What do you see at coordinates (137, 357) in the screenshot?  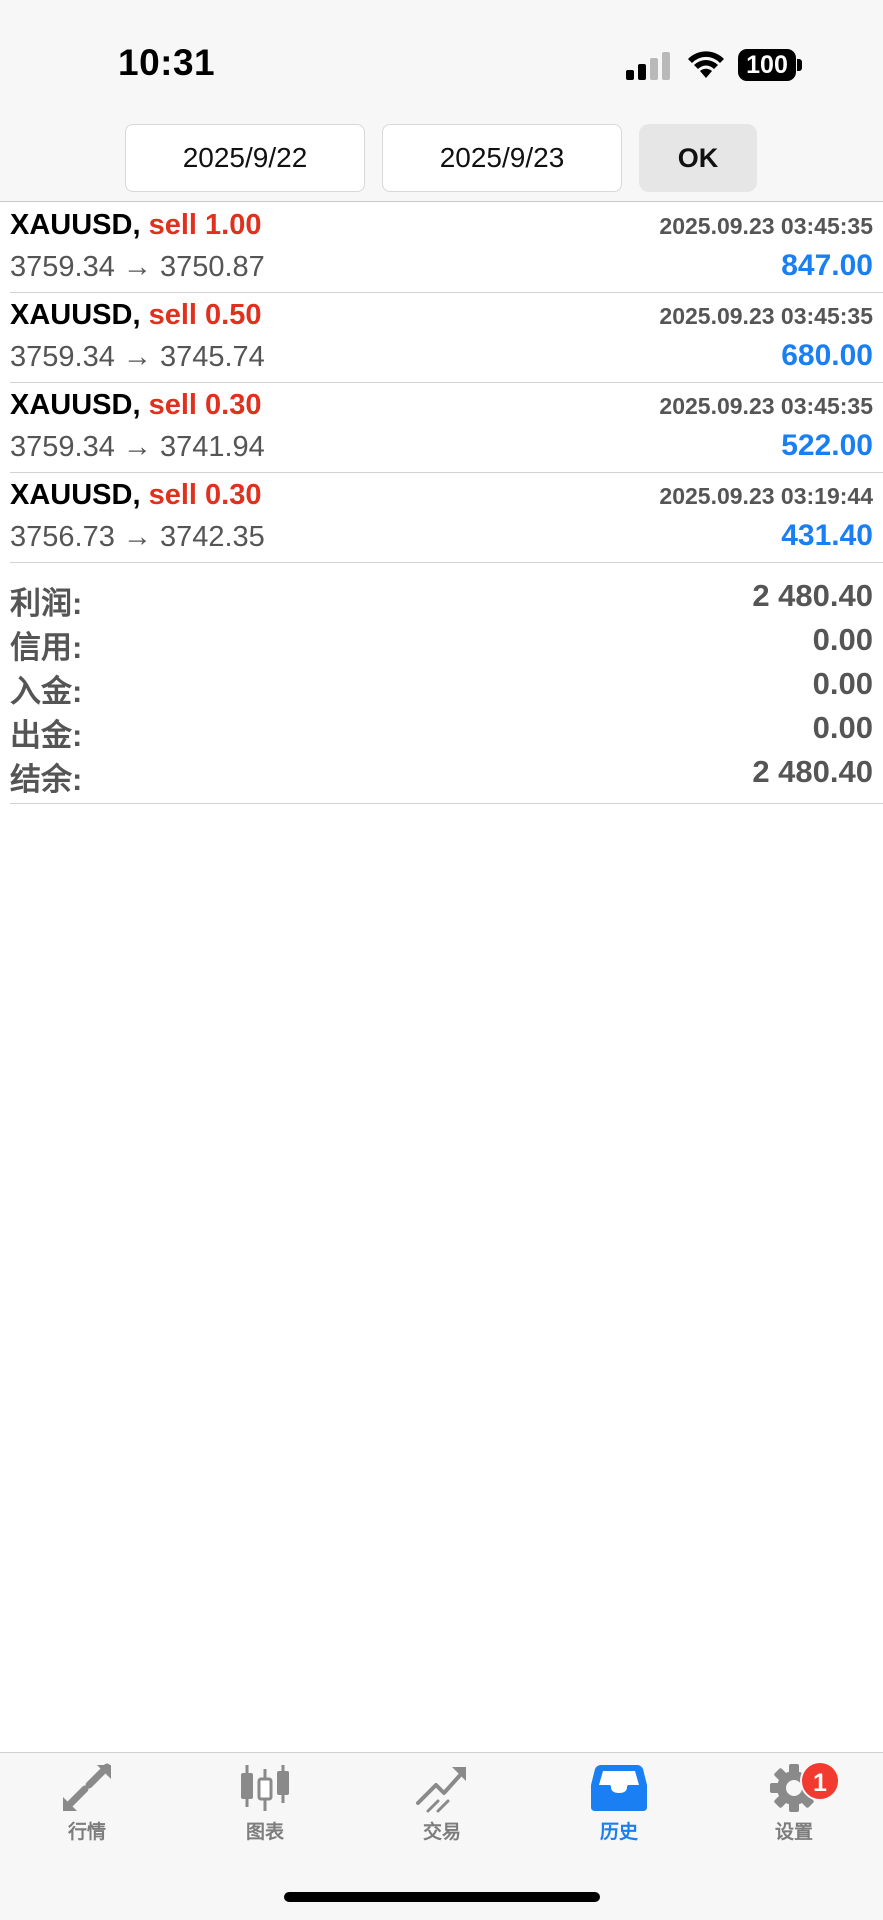 I see `trade-prices: 3759.34 → 3745.74` at bounding box center [137, 357].